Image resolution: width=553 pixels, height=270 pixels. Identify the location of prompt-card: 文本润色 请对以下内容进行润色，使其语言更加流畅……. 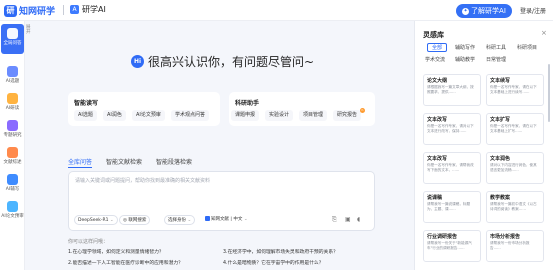
(515, 168).